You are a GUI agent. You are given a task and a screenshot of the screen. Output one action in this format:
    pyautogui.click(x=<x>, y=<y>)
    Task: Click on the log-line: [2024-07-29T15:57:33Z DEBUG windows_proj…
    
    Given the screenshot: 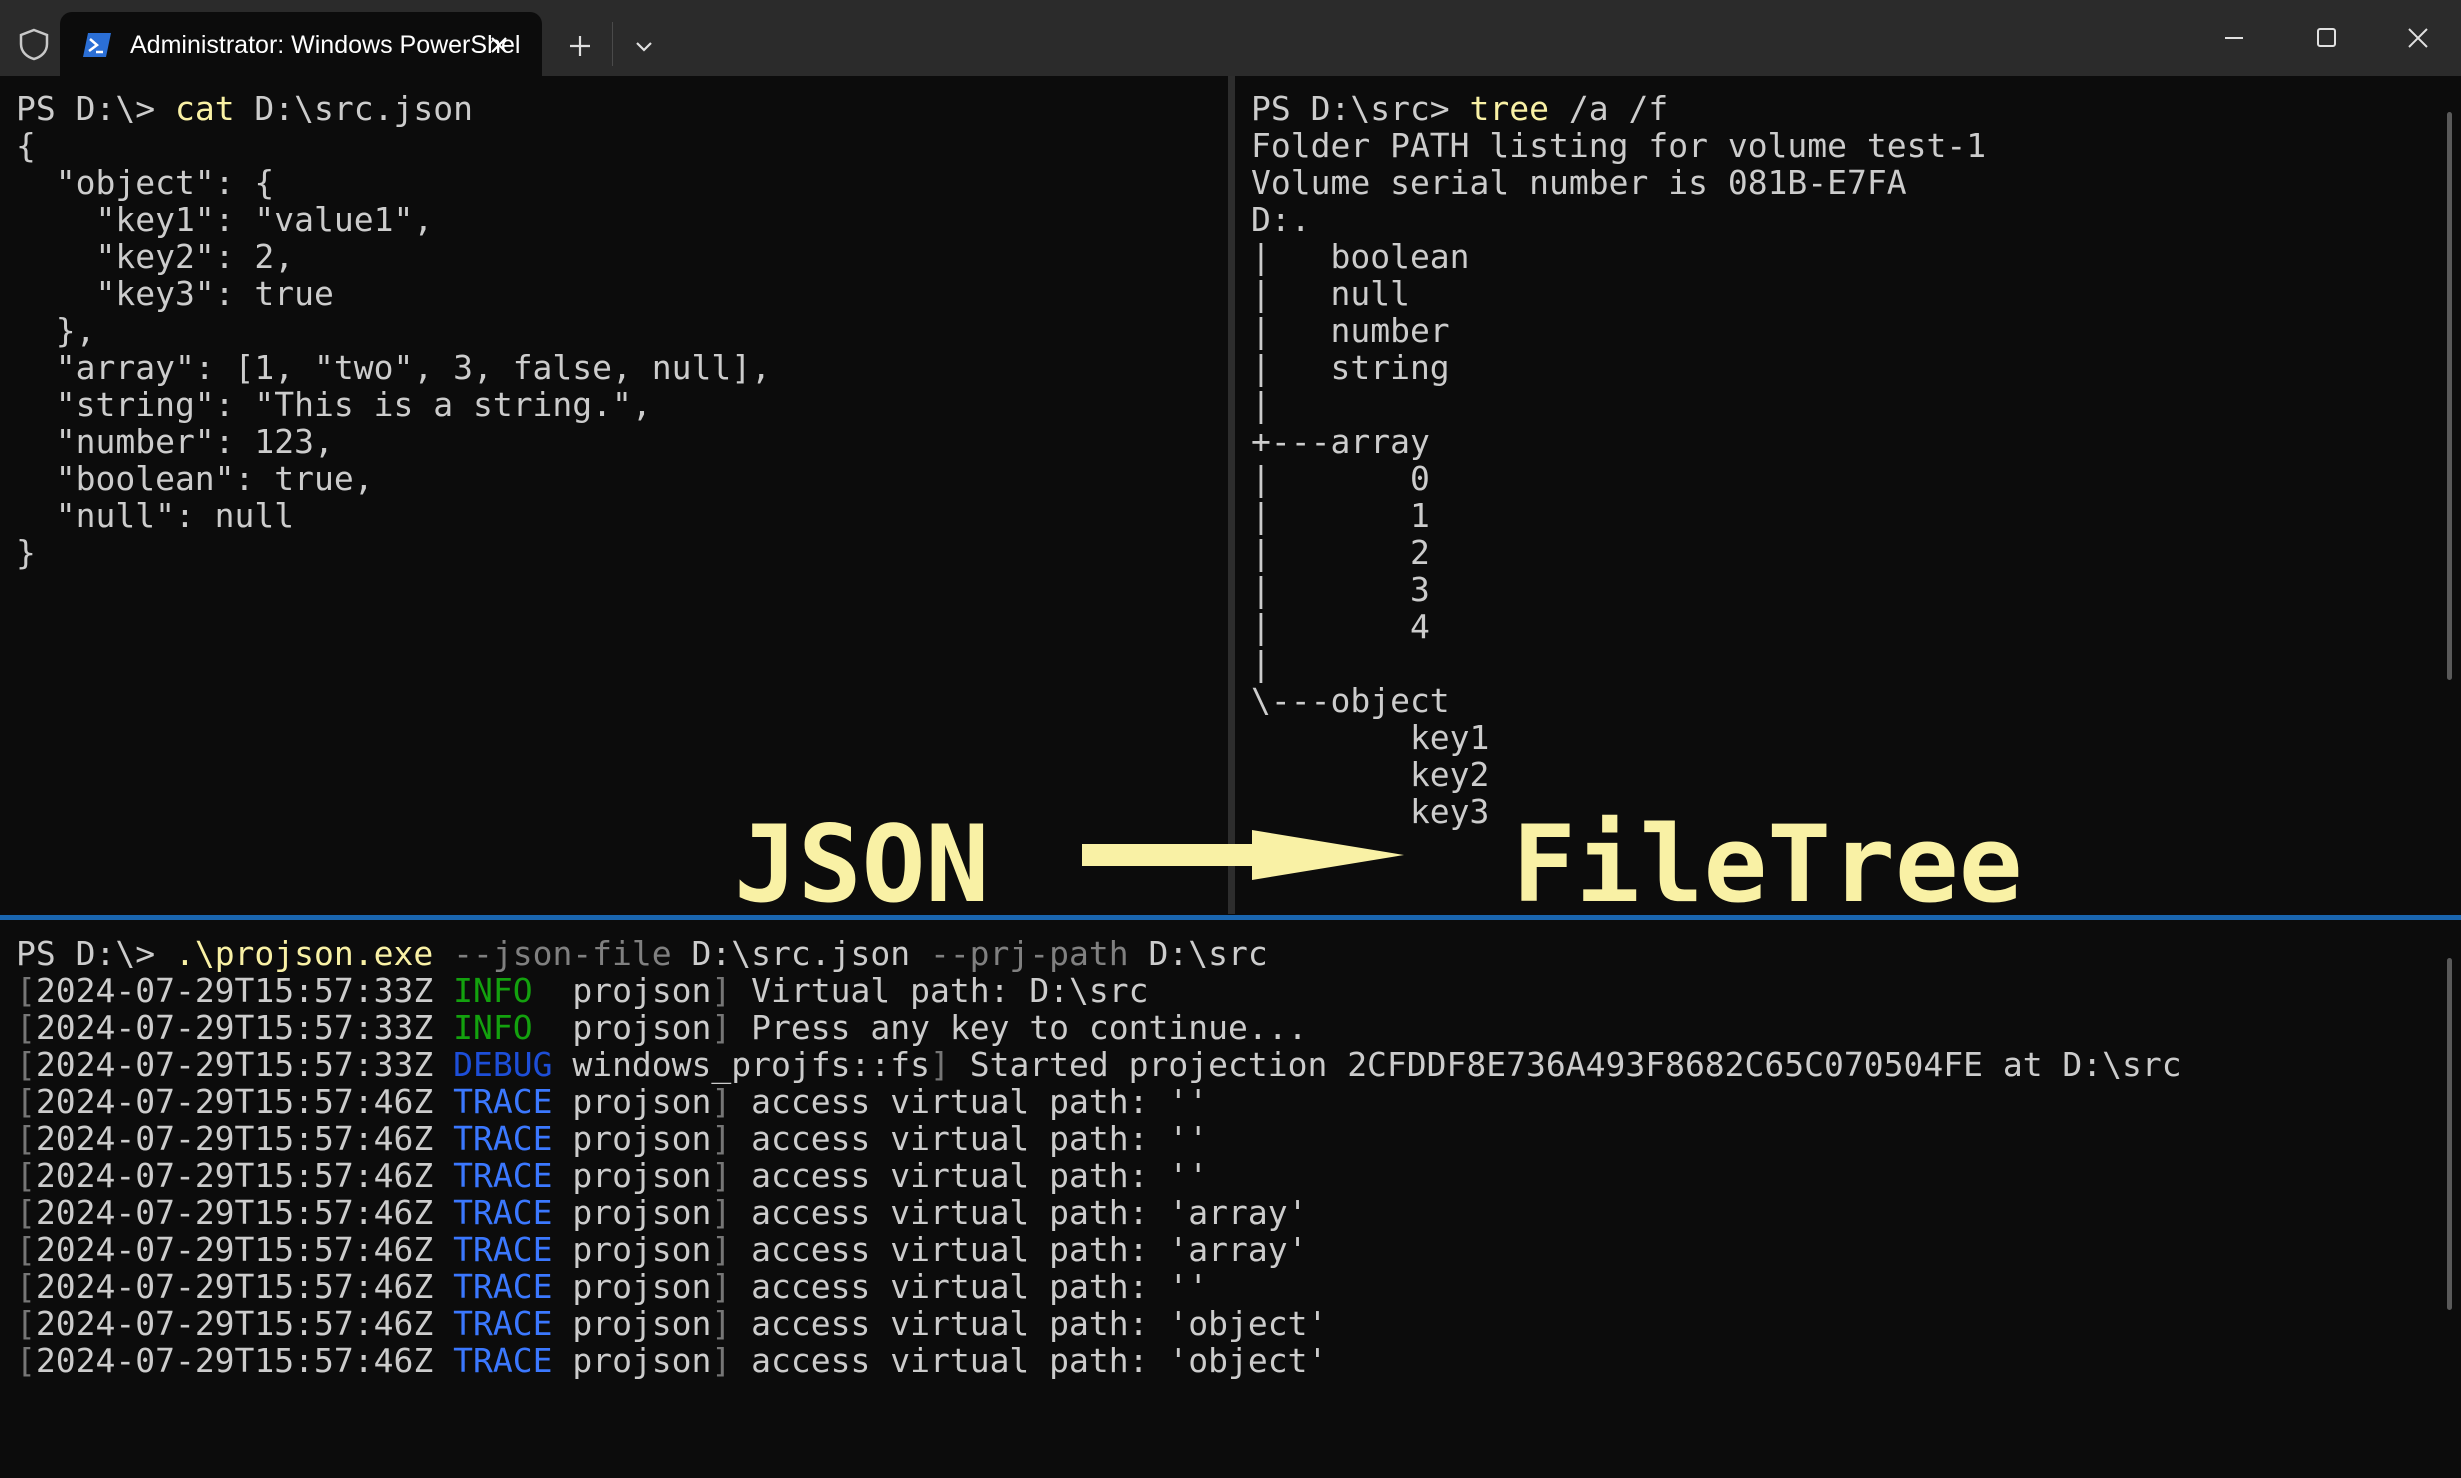 What is the action you would take?
    pyautogui.click(x=1099, y=1064)
    